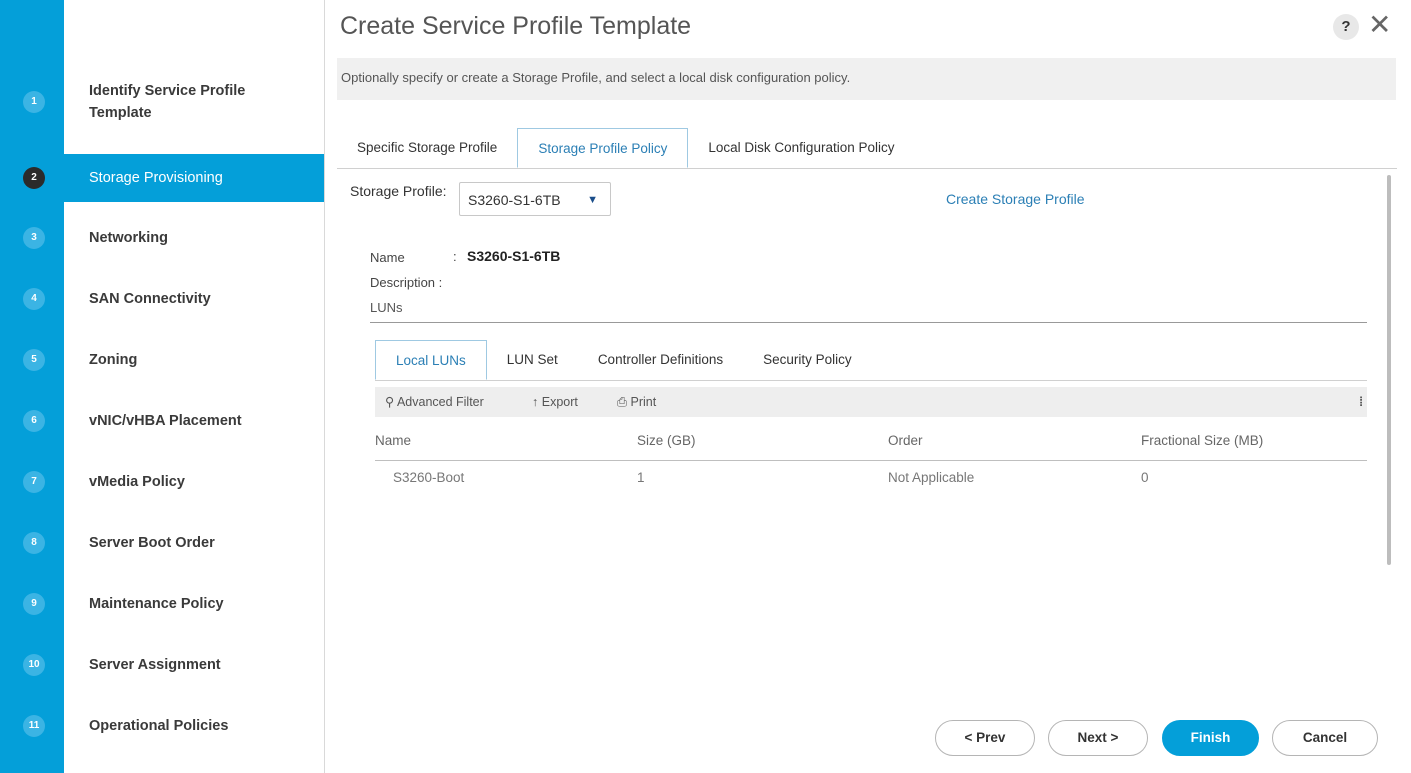 The image size is (1411, 773). What do you see at coordinates (801, 148) in the screenshot?
I see `tab-local-disk-configuration-policy: Local Disk Configuration Policy` at bounding box center [801, 148].